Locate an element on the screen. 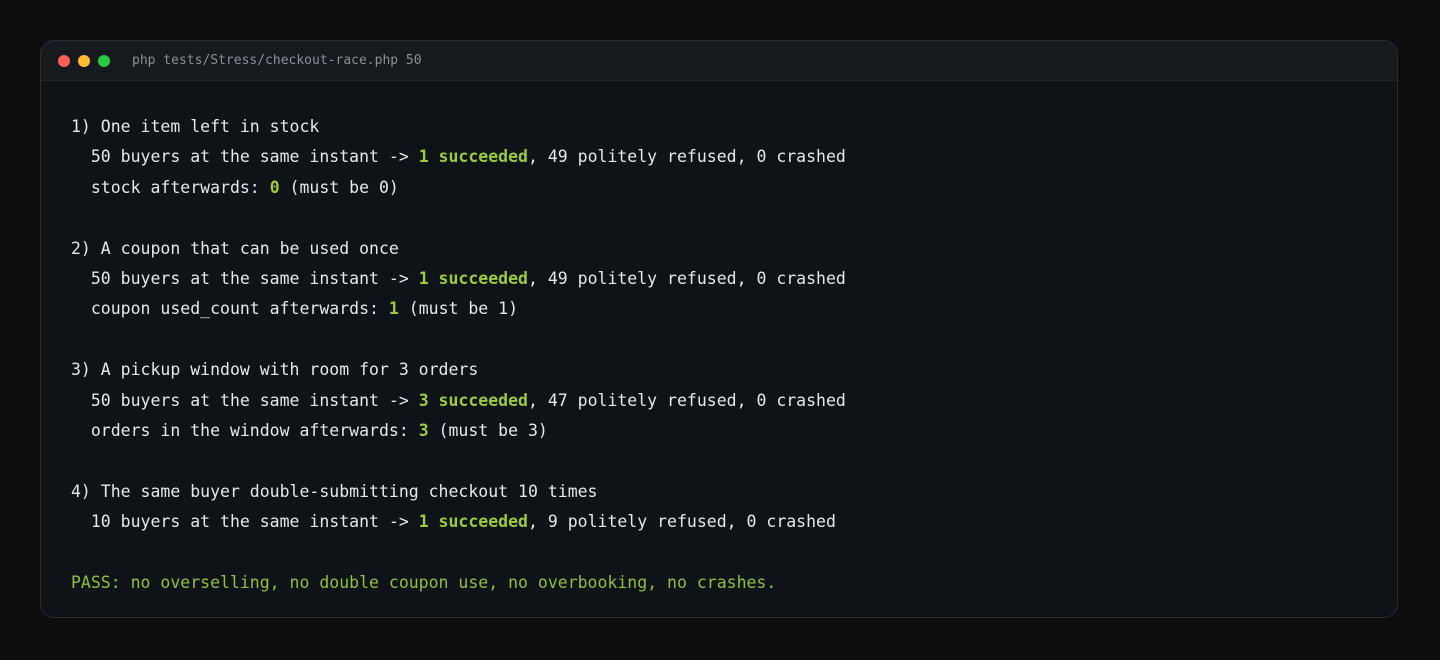 The height and width of the screenshot is (660, 1440). succeeded-count: 3 succeeded is located at coordinates (473, 400).